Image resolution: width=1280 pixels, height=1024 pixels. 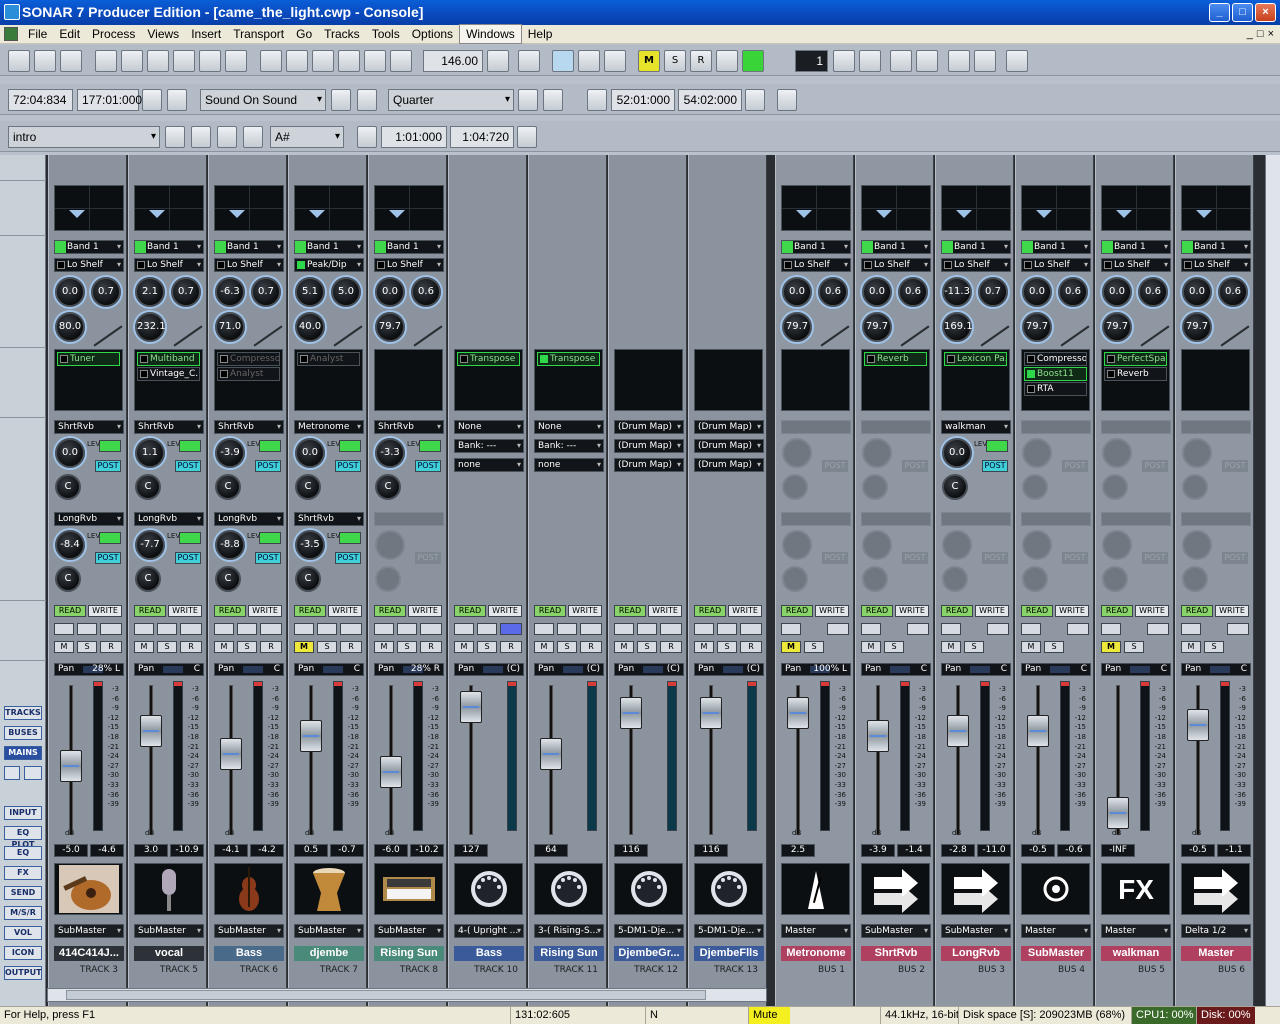 I want to click on panel-toggle-fx: FX, so click(x=23, y=873).